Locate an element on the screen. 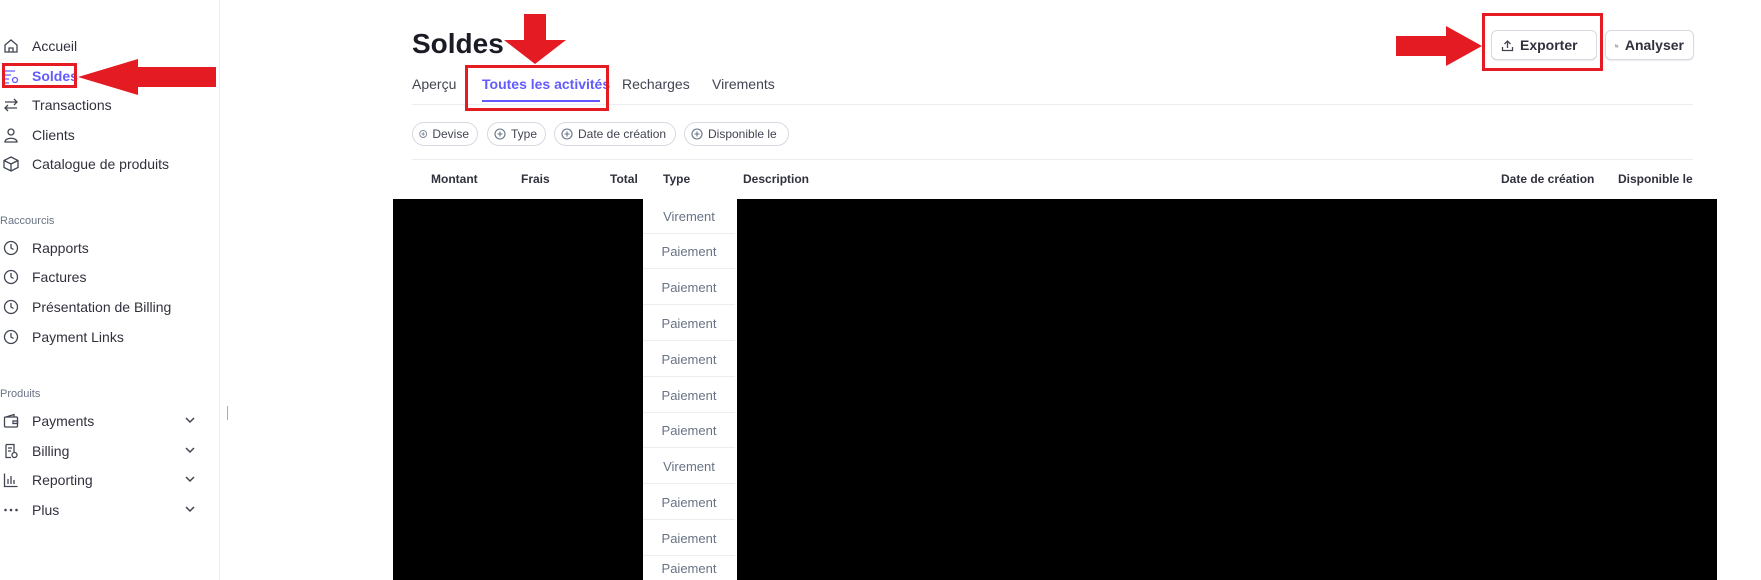 The width and height of the screenshot is (1761, 580). ellipsis-icon is located at coordinates (11, 510).